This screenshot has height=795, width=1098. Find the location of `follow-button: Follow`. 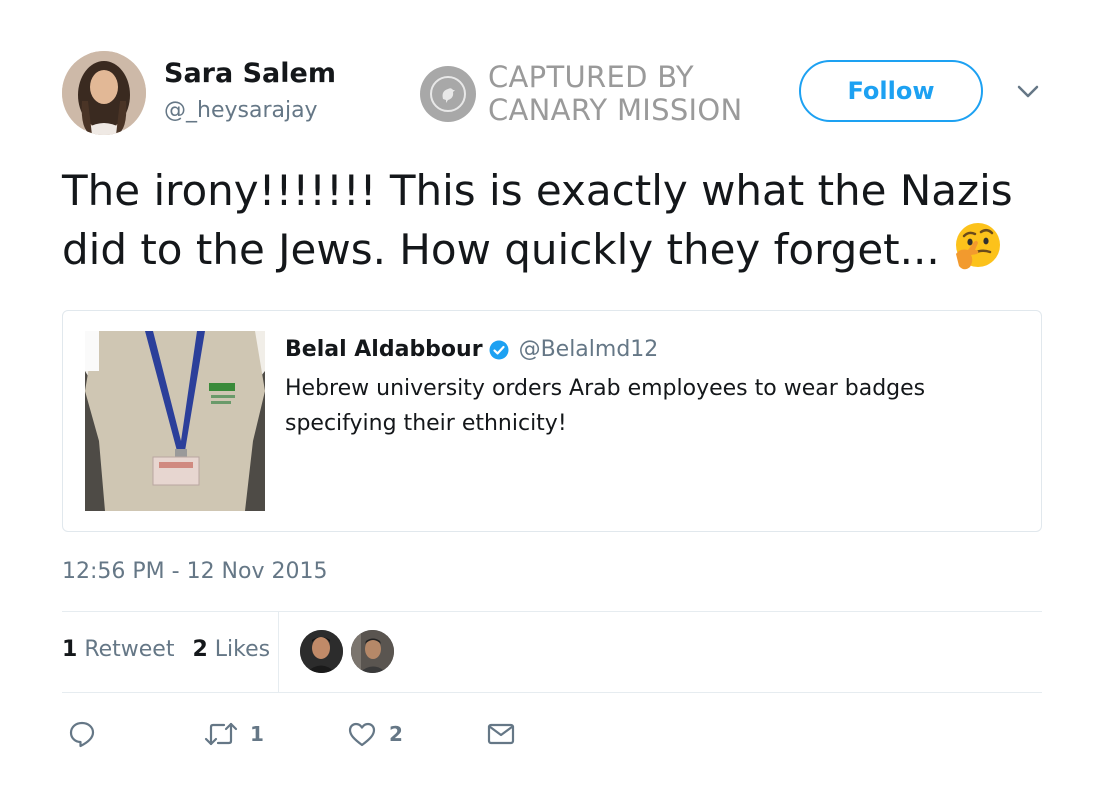

follow-button: Follow is located at coordinates (891, 91).